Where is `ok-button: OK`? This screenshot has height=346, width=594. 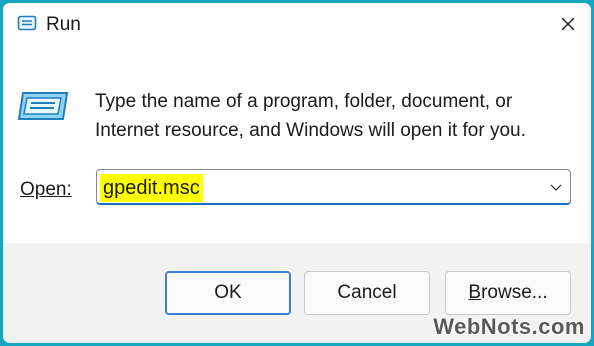
ok-button: OK is located at coordinates (228, 293).